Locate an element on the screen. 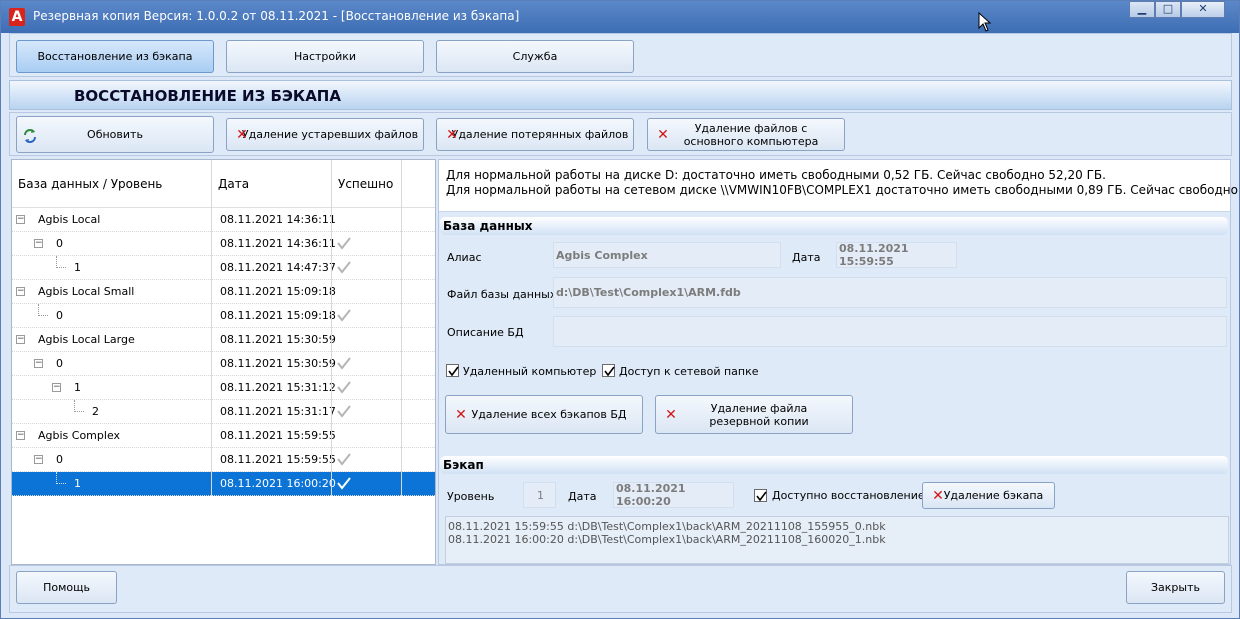 The image size is (1240, 619). restore-available-label: Доступно восстановление is located at coordinates (848, 495).